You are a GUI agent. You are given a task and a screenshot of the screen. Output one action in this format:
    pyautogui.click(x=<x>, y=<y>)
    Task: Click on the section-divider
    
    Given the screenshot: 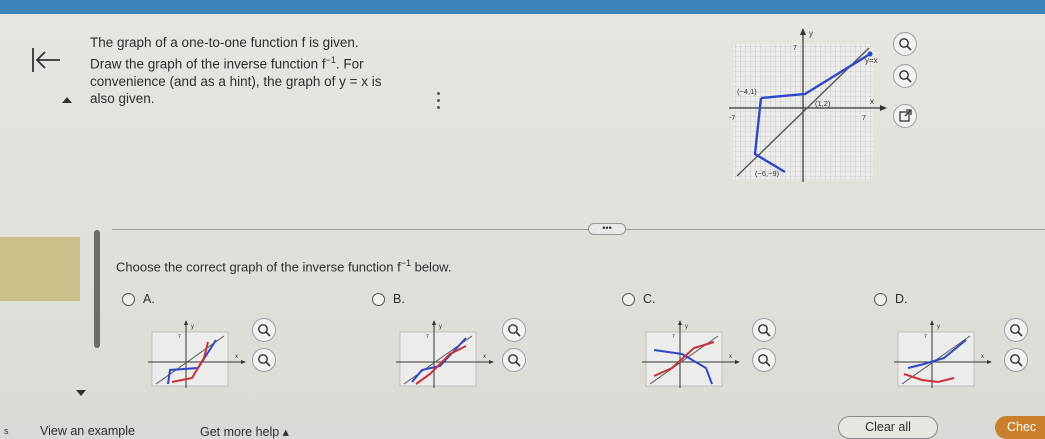 What is the action you would take?
    pyautogui.click(x=578, y=229)
    